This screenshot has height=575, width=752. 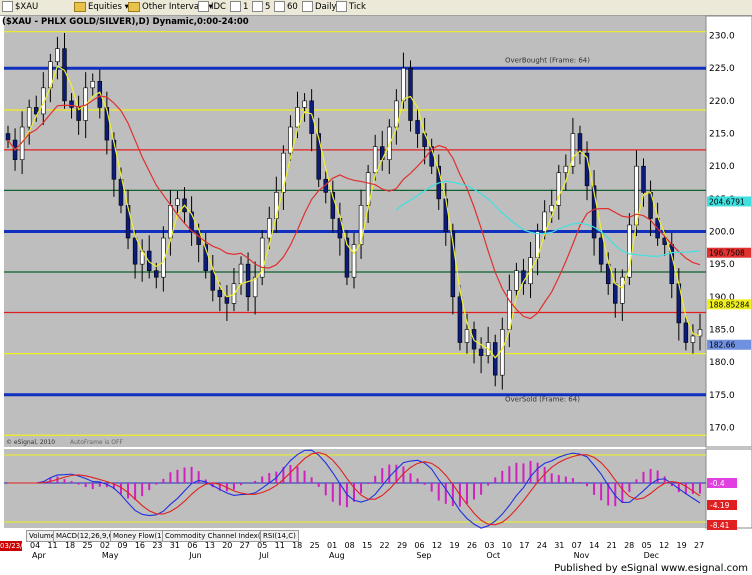 I want to click on x-tick-label: 23, so click(x=157, y=545).